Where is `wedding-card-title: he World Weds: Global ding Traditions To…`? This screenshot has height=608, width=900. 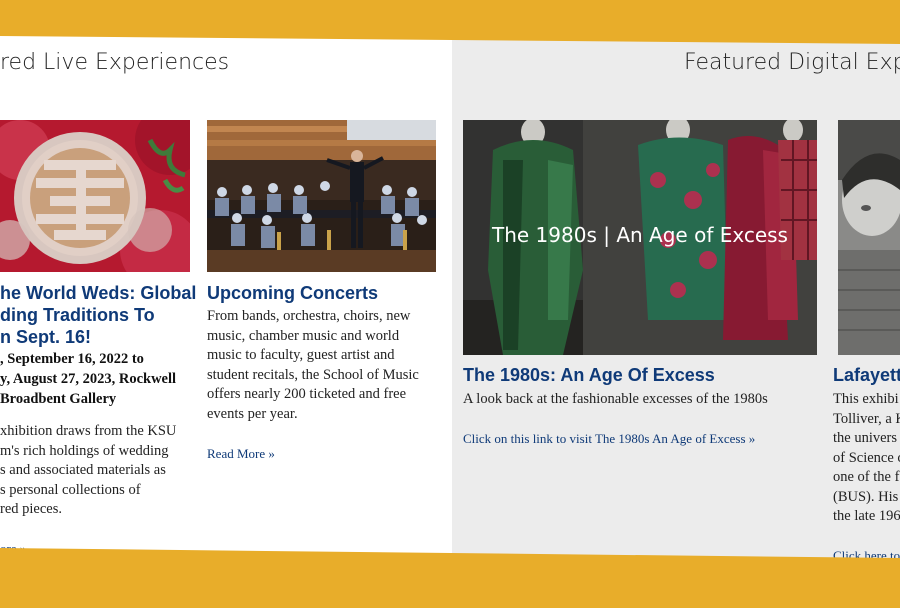
wedding-card-title: he World Weds: Global ding Traditions To… is located at coordinates (98, 315).